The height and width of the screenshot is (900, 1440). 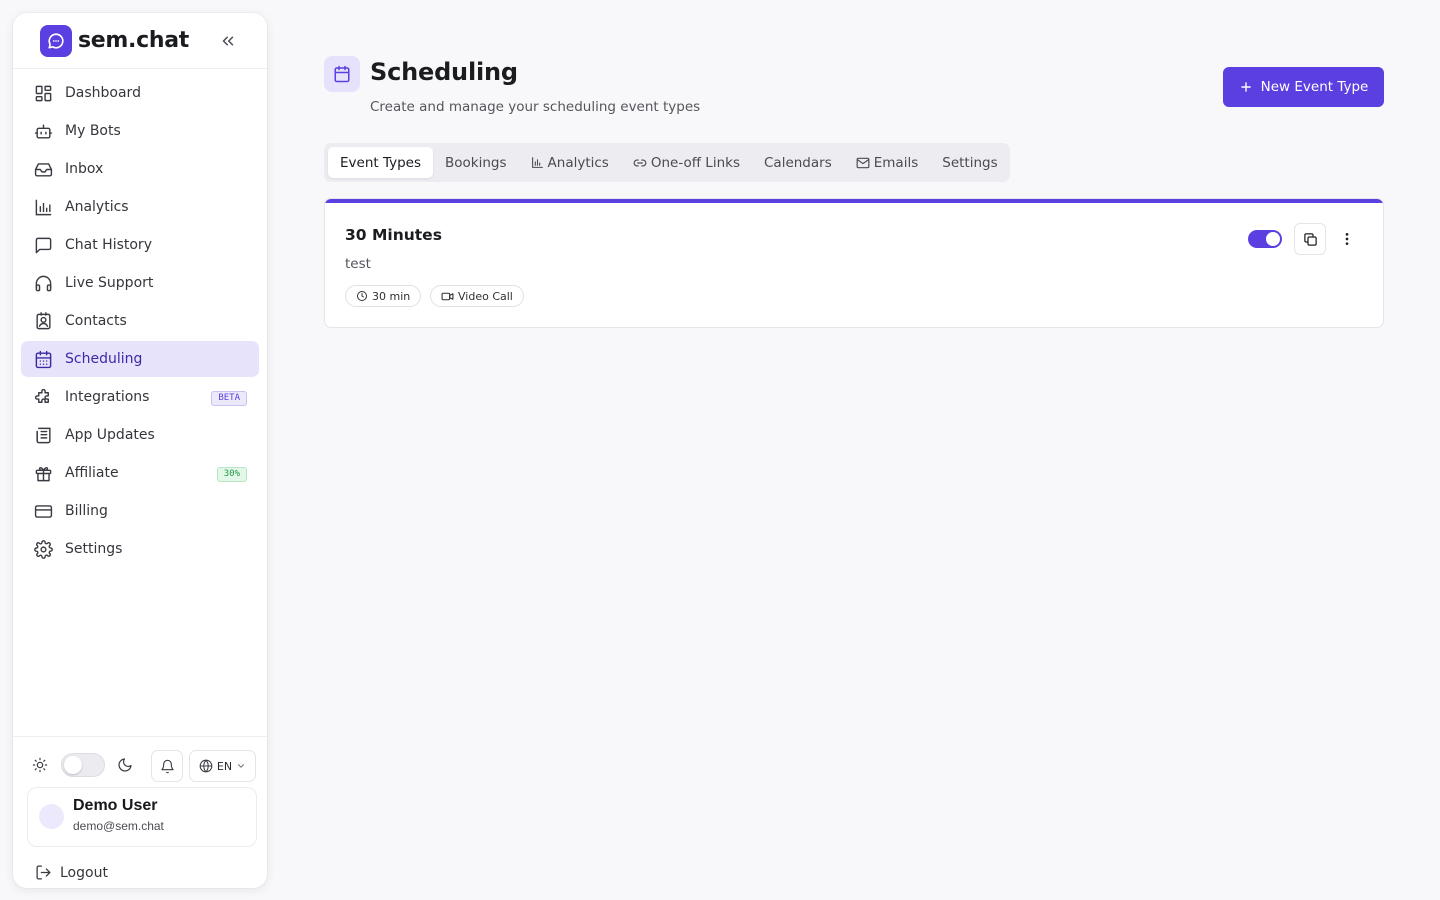 What do you see at coordinates (140, 131) in the screenshot?
I see `sidebar-item-my-bots: My Bots` at bounding box center [140, 131].